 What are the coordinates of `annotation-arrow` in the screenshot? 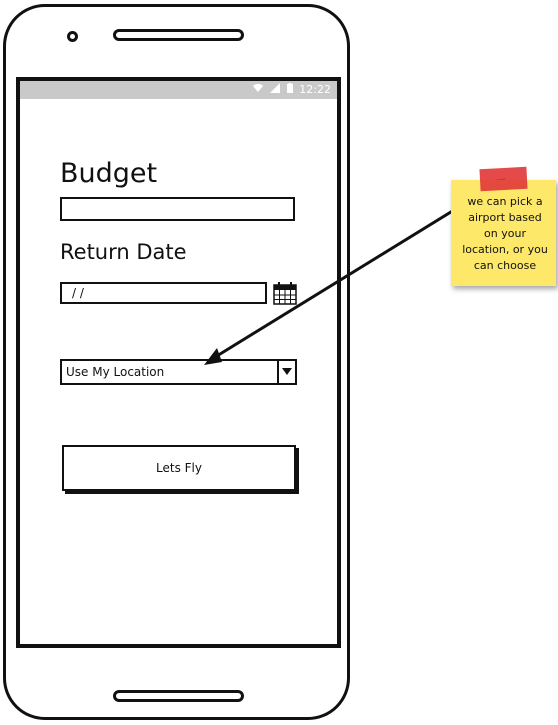 It's located at (355, 271).